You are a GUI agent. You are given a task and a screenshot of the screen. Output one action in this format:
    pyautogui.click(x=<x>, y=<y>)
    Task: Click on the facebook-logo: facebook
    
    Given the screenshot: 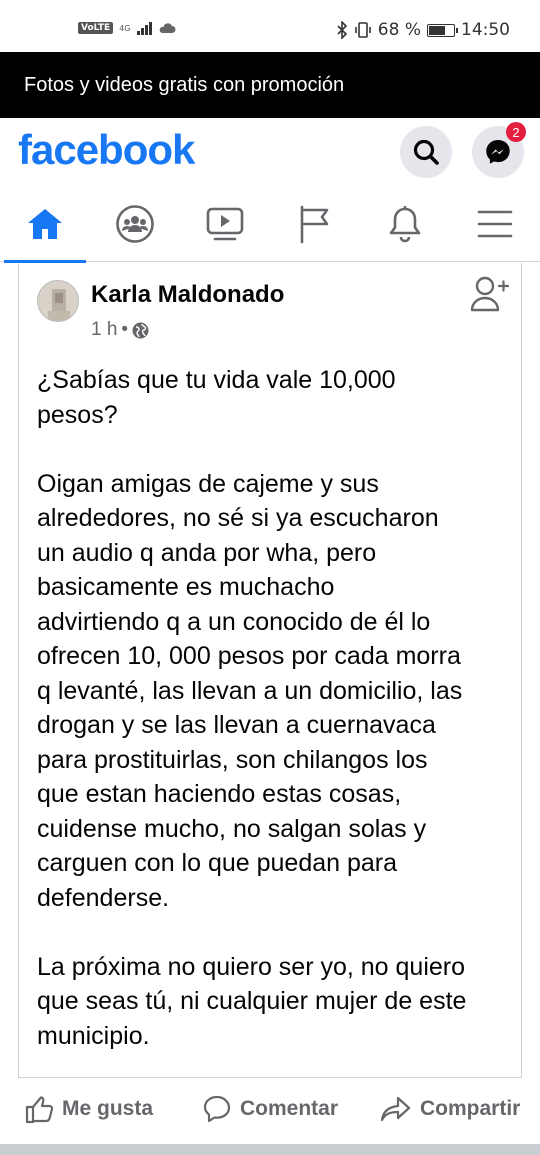 What is the action you would take?
    pyautogui.click(x=106, y=150)
    